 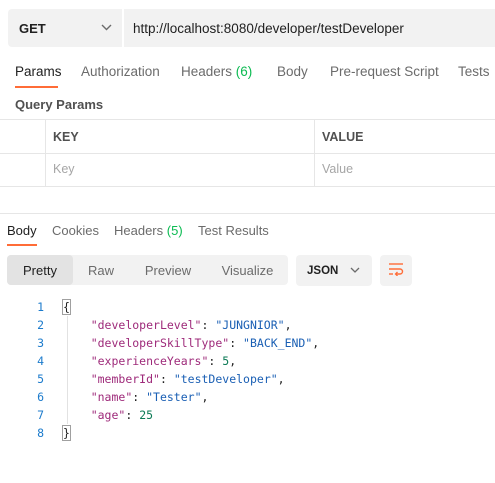 I want to click on tab-headers: Headers (6), so click(x=216, y=71).